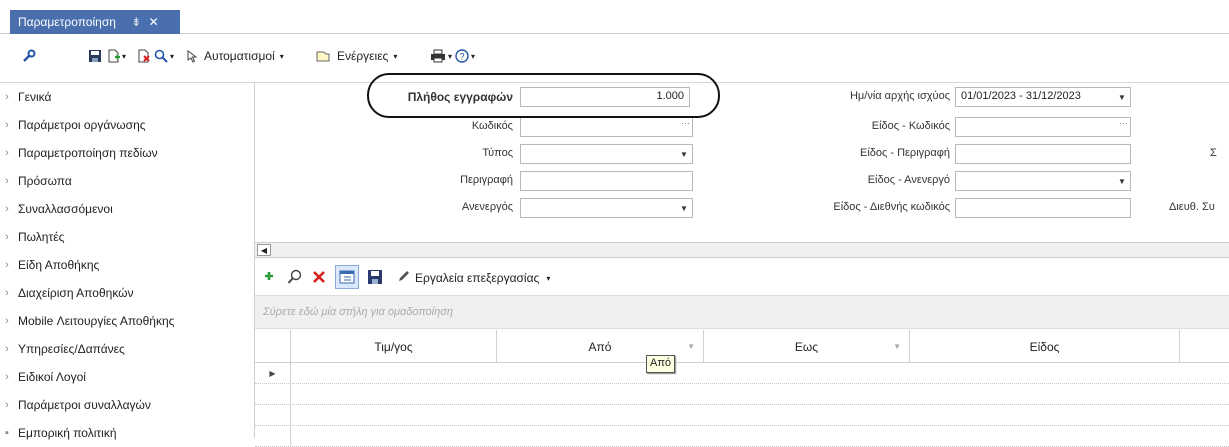 The height and width of the screenshot is (447, 1229). I want to click on new-document-icon: ▾, so click(116, 56).